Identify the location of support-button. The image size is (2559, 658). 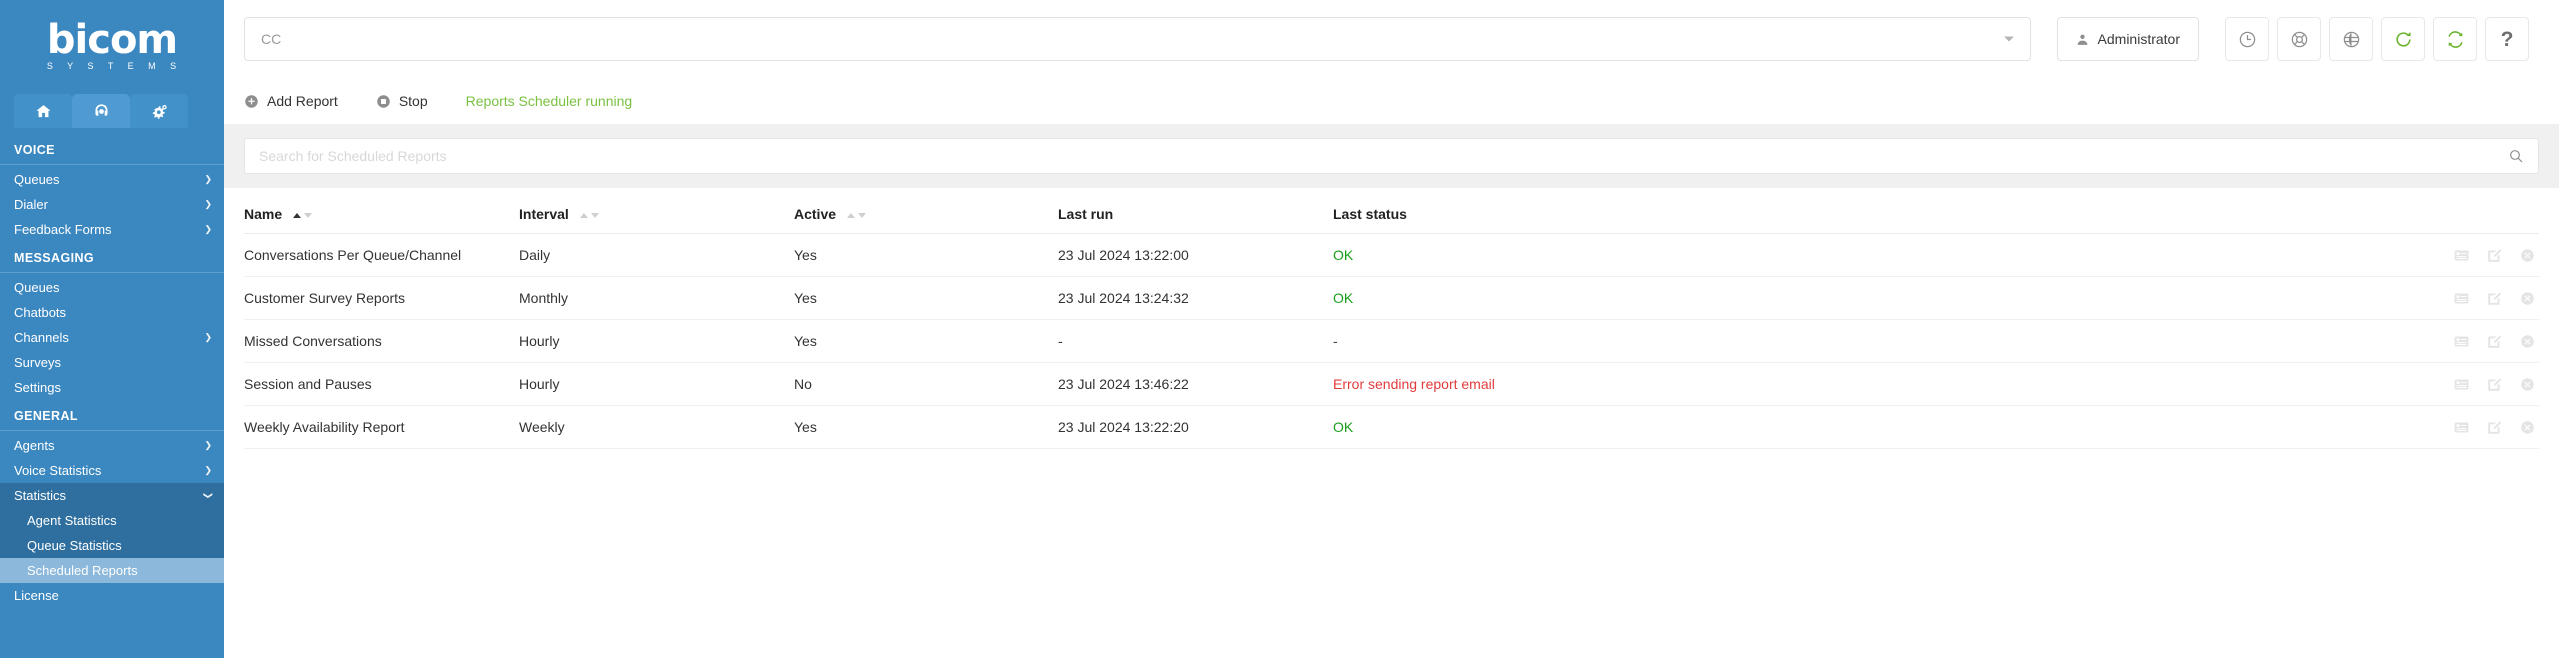
(2299, 39).